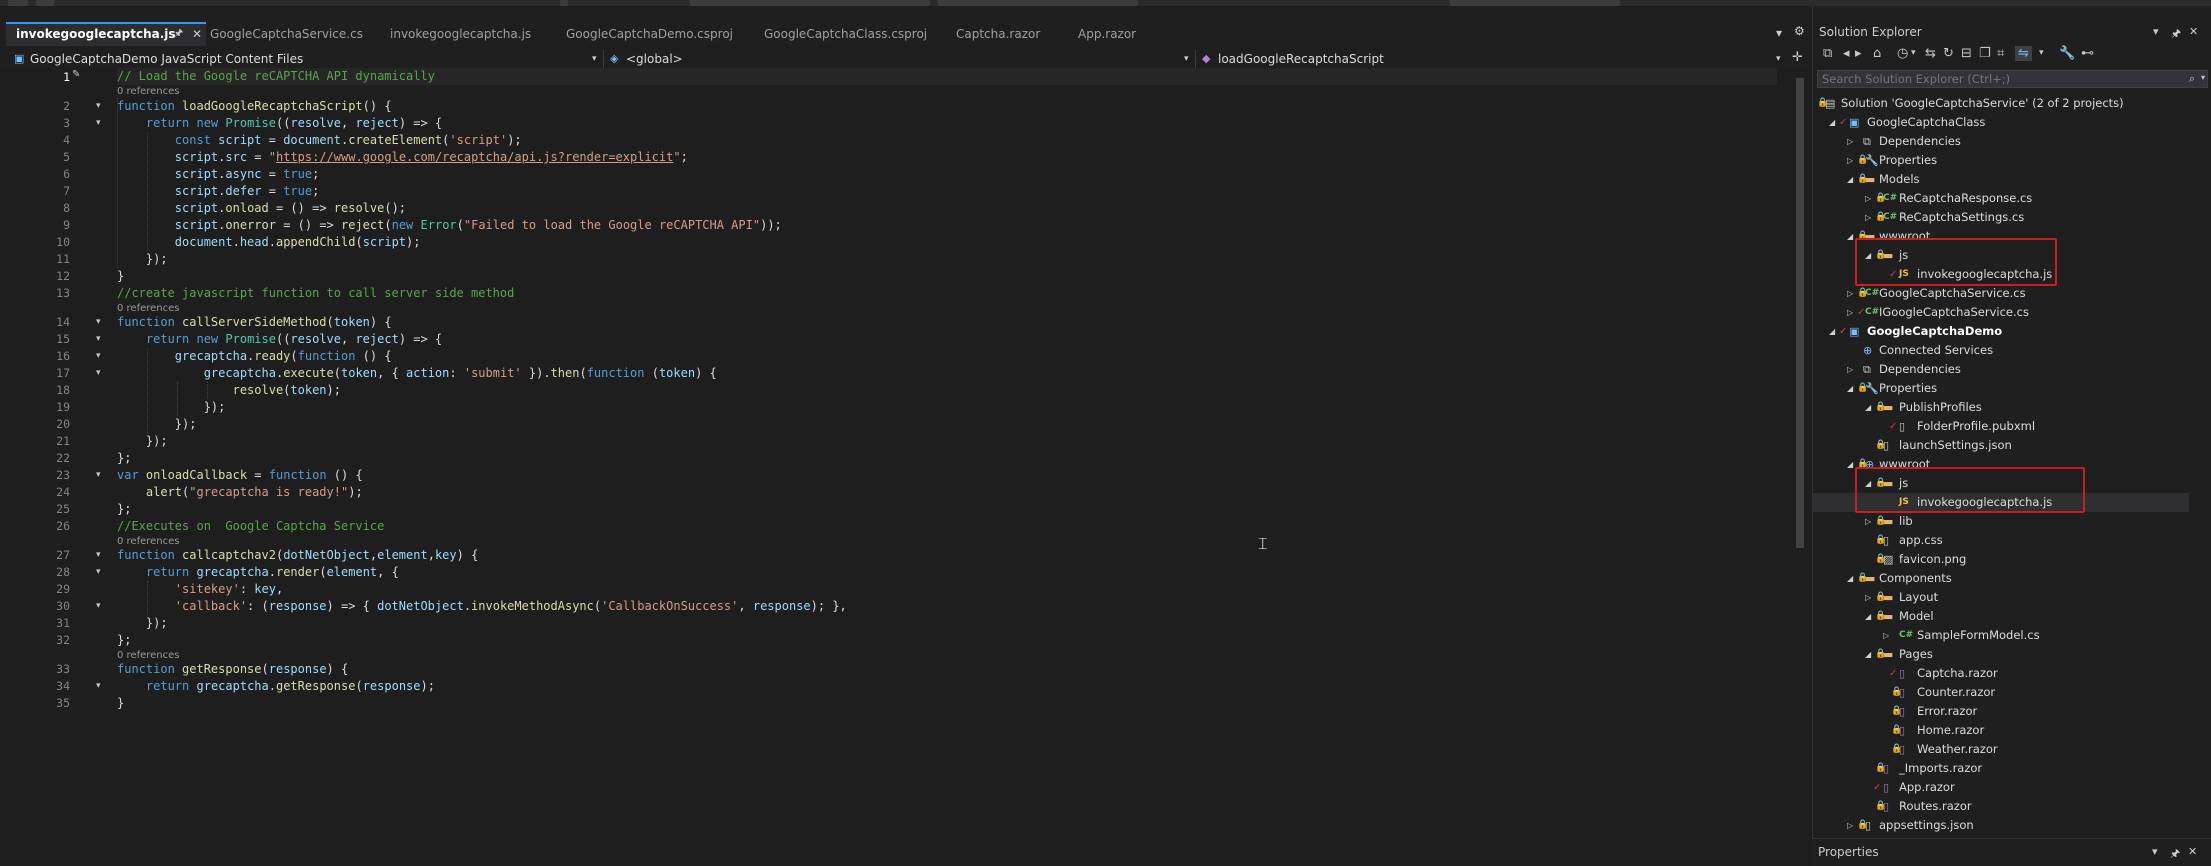 The height and width of the screenshot is (866, 2211). Describe the element at coordinates (1006, 34) in the screenshot. I see `tab-captcha-razor: Captcha.razor` at that location.